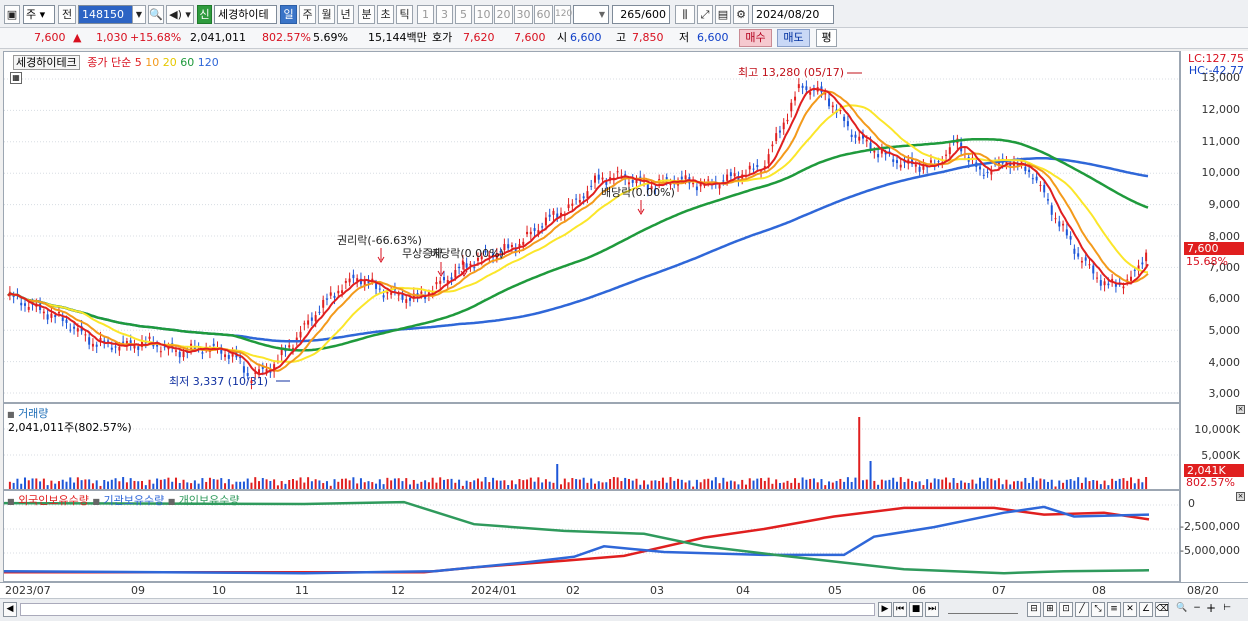 This screenshot has height=621, width=1248. I want to click on speaker-icon: ◀) ▾, so click(180, 14).